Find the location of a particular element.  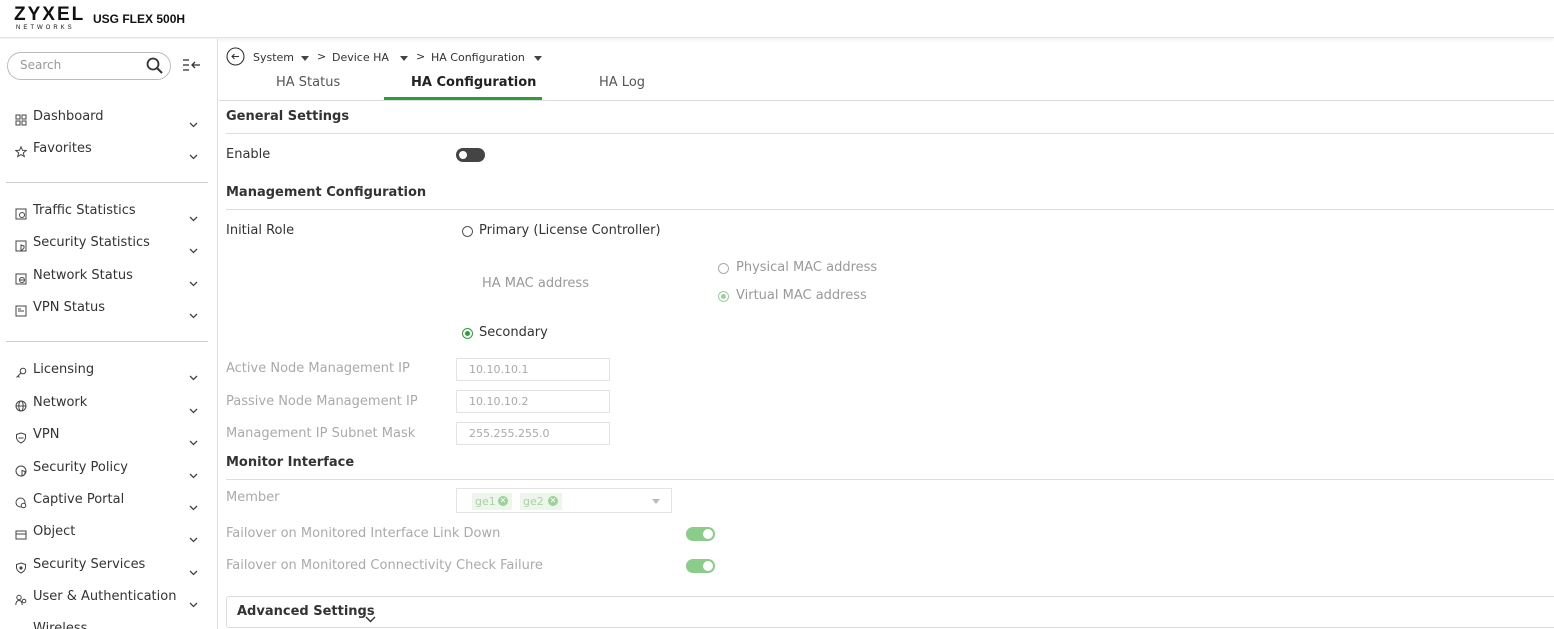

role-secondary-radio is located at coordinates (467, 333).